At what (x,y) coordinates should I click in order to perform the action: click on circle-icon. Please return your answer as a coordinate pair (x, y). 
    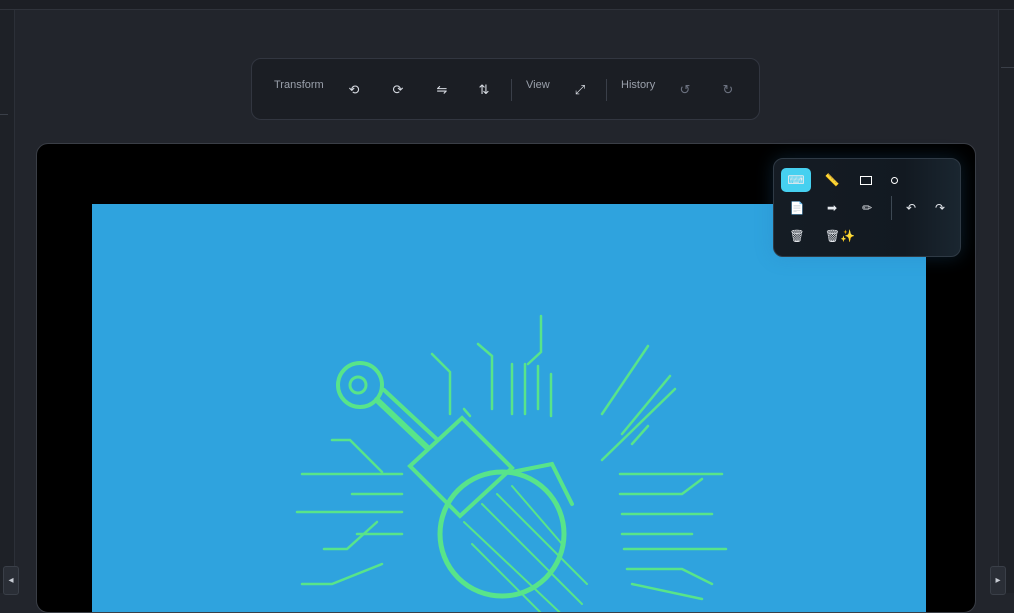
    Looking at the image, I should click on (894, 181).